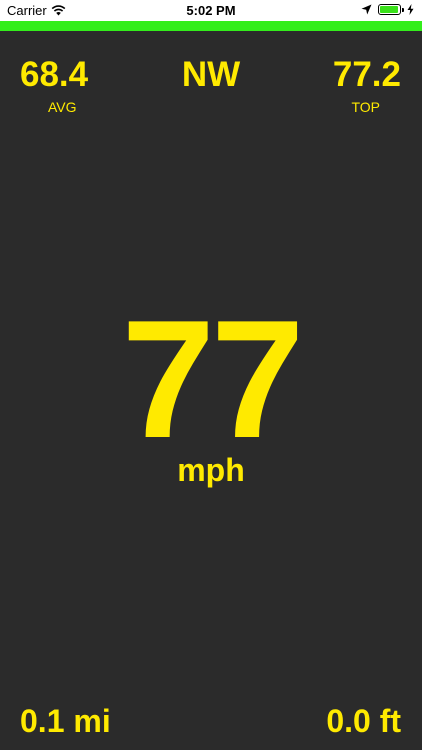 Image resolution: width=422 pixels, height=750 pixels. Describe the element at coordinates (365, 107) in the screenshot. I see `top-speed-label: TOP` at that location.